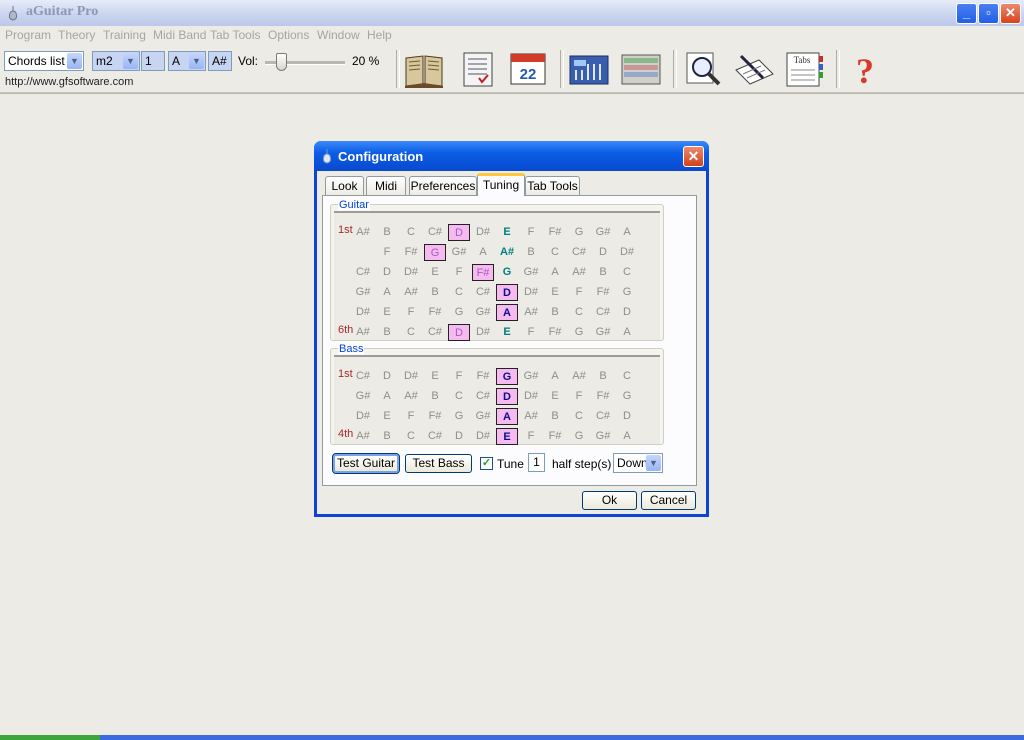  I want to click on guitar-selected-note: G, so click(435, 252).